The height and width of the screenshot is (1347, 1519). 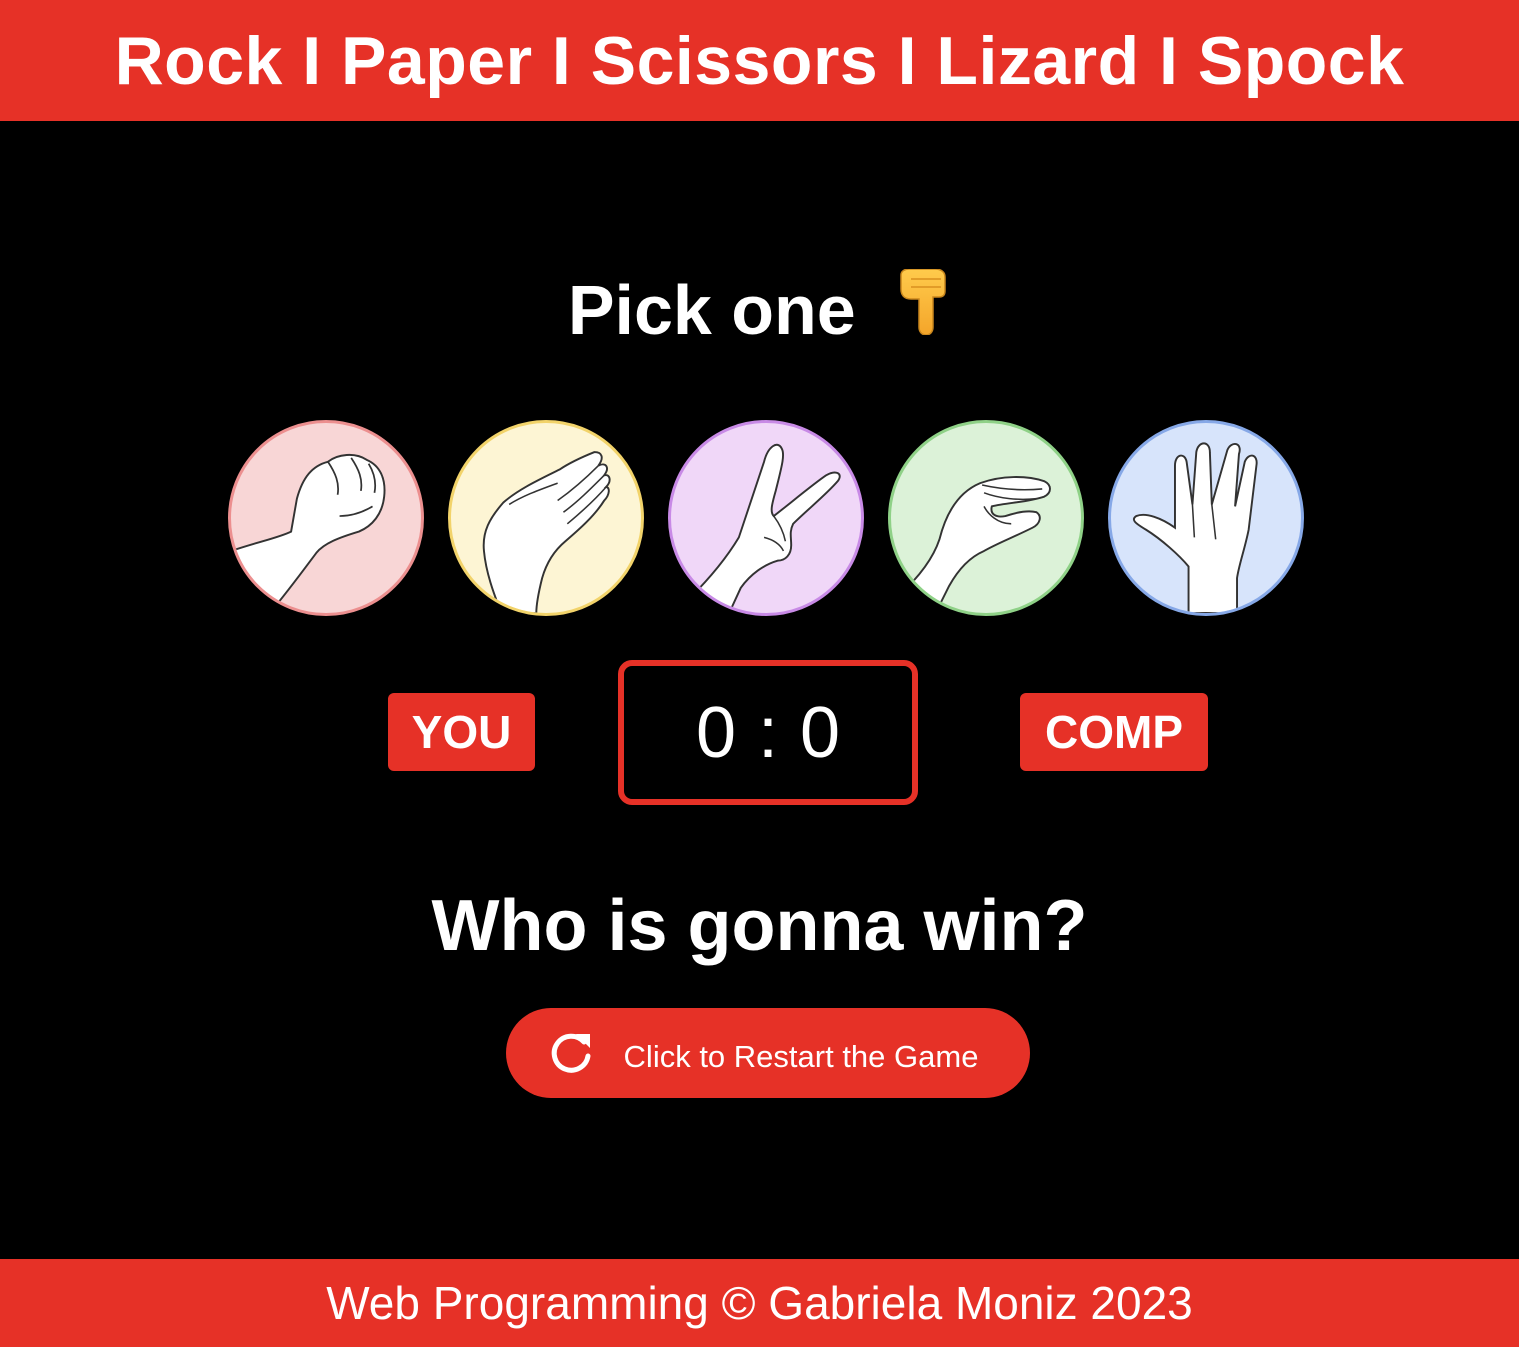 I want to click on result-message: Who is gonna win?, so click(x=759, y=926).